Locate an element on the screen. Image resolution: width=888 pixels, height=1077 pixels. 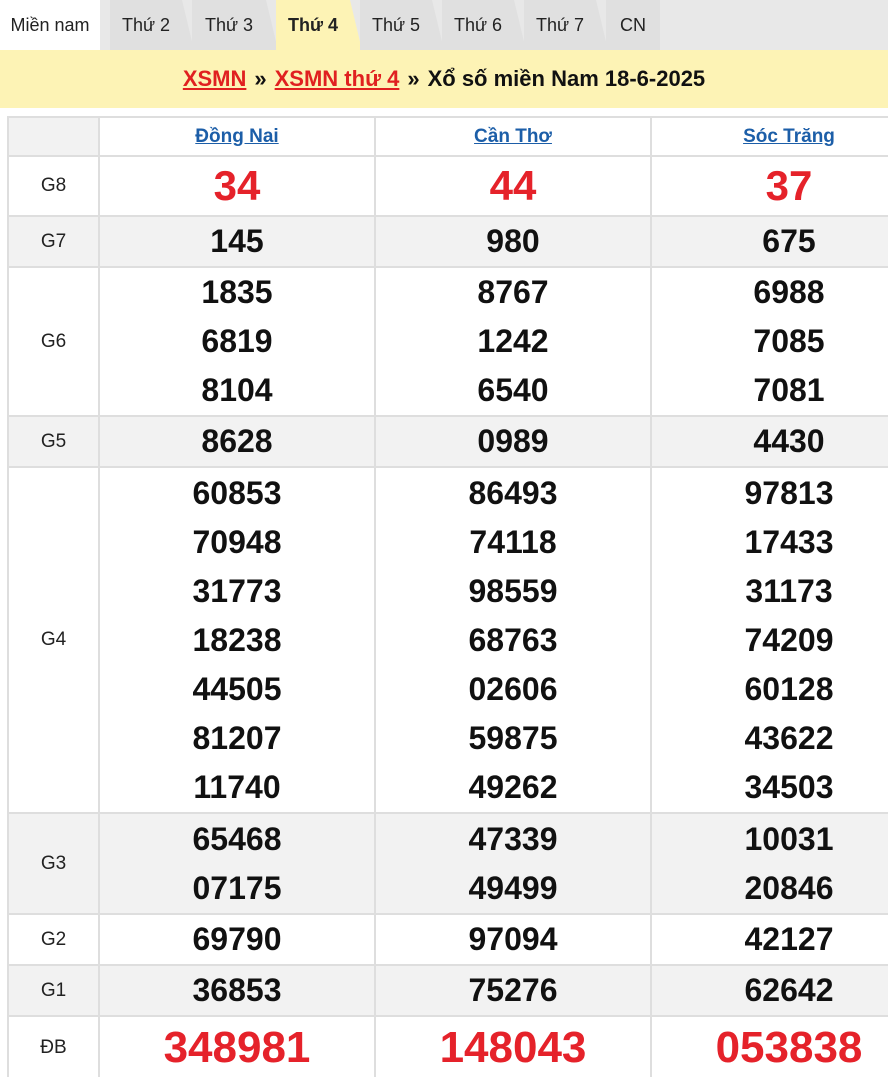
prize-cell: 36853 is located at coordinates (237, 990).